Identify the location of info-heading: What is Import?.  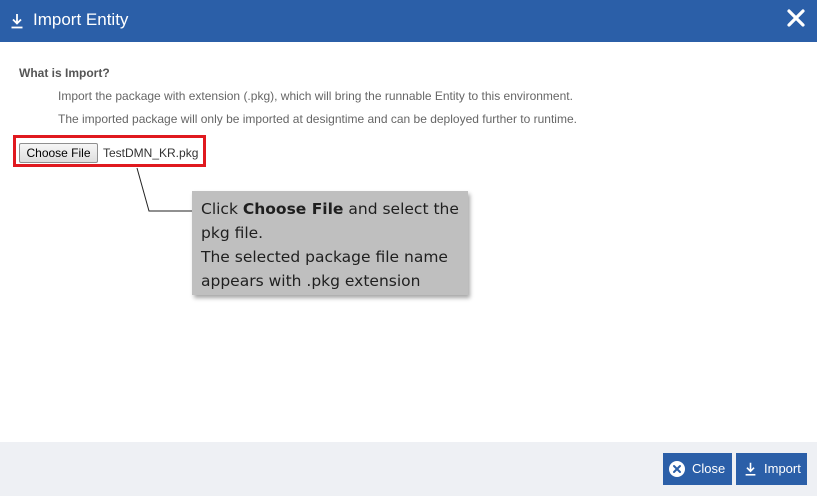
(64, 73).